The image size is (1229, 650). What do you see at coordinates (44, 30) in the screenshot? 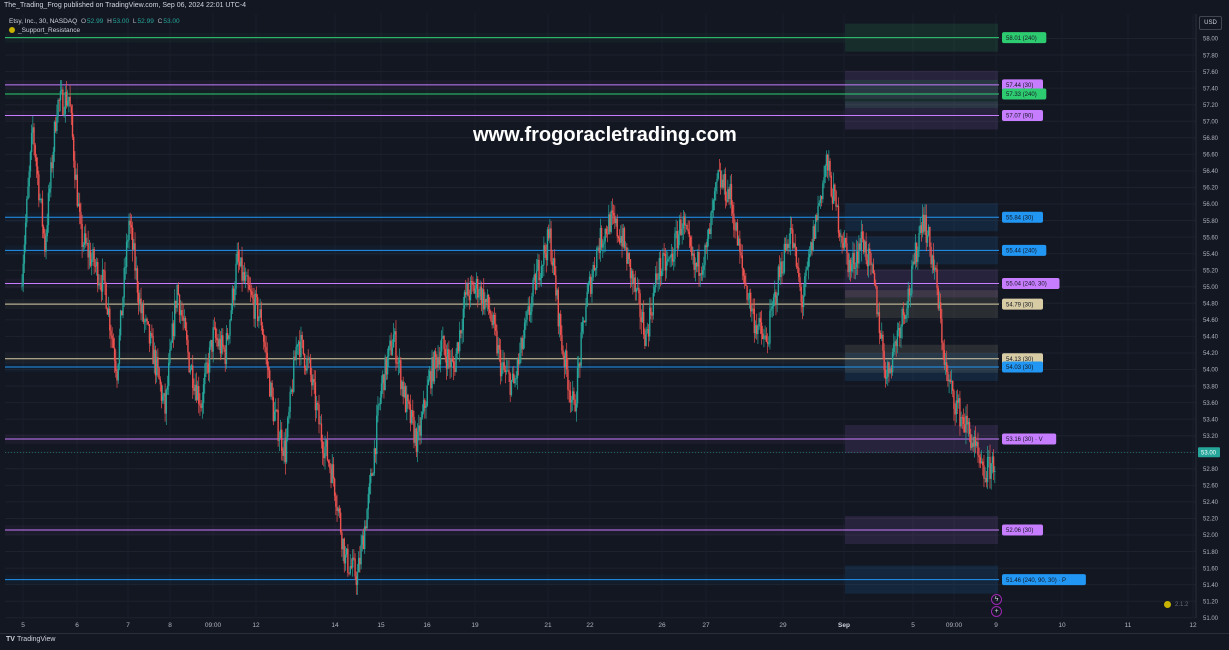
I see `indicator-legend: _Support_Resistance` at bounding box center [44, 30].